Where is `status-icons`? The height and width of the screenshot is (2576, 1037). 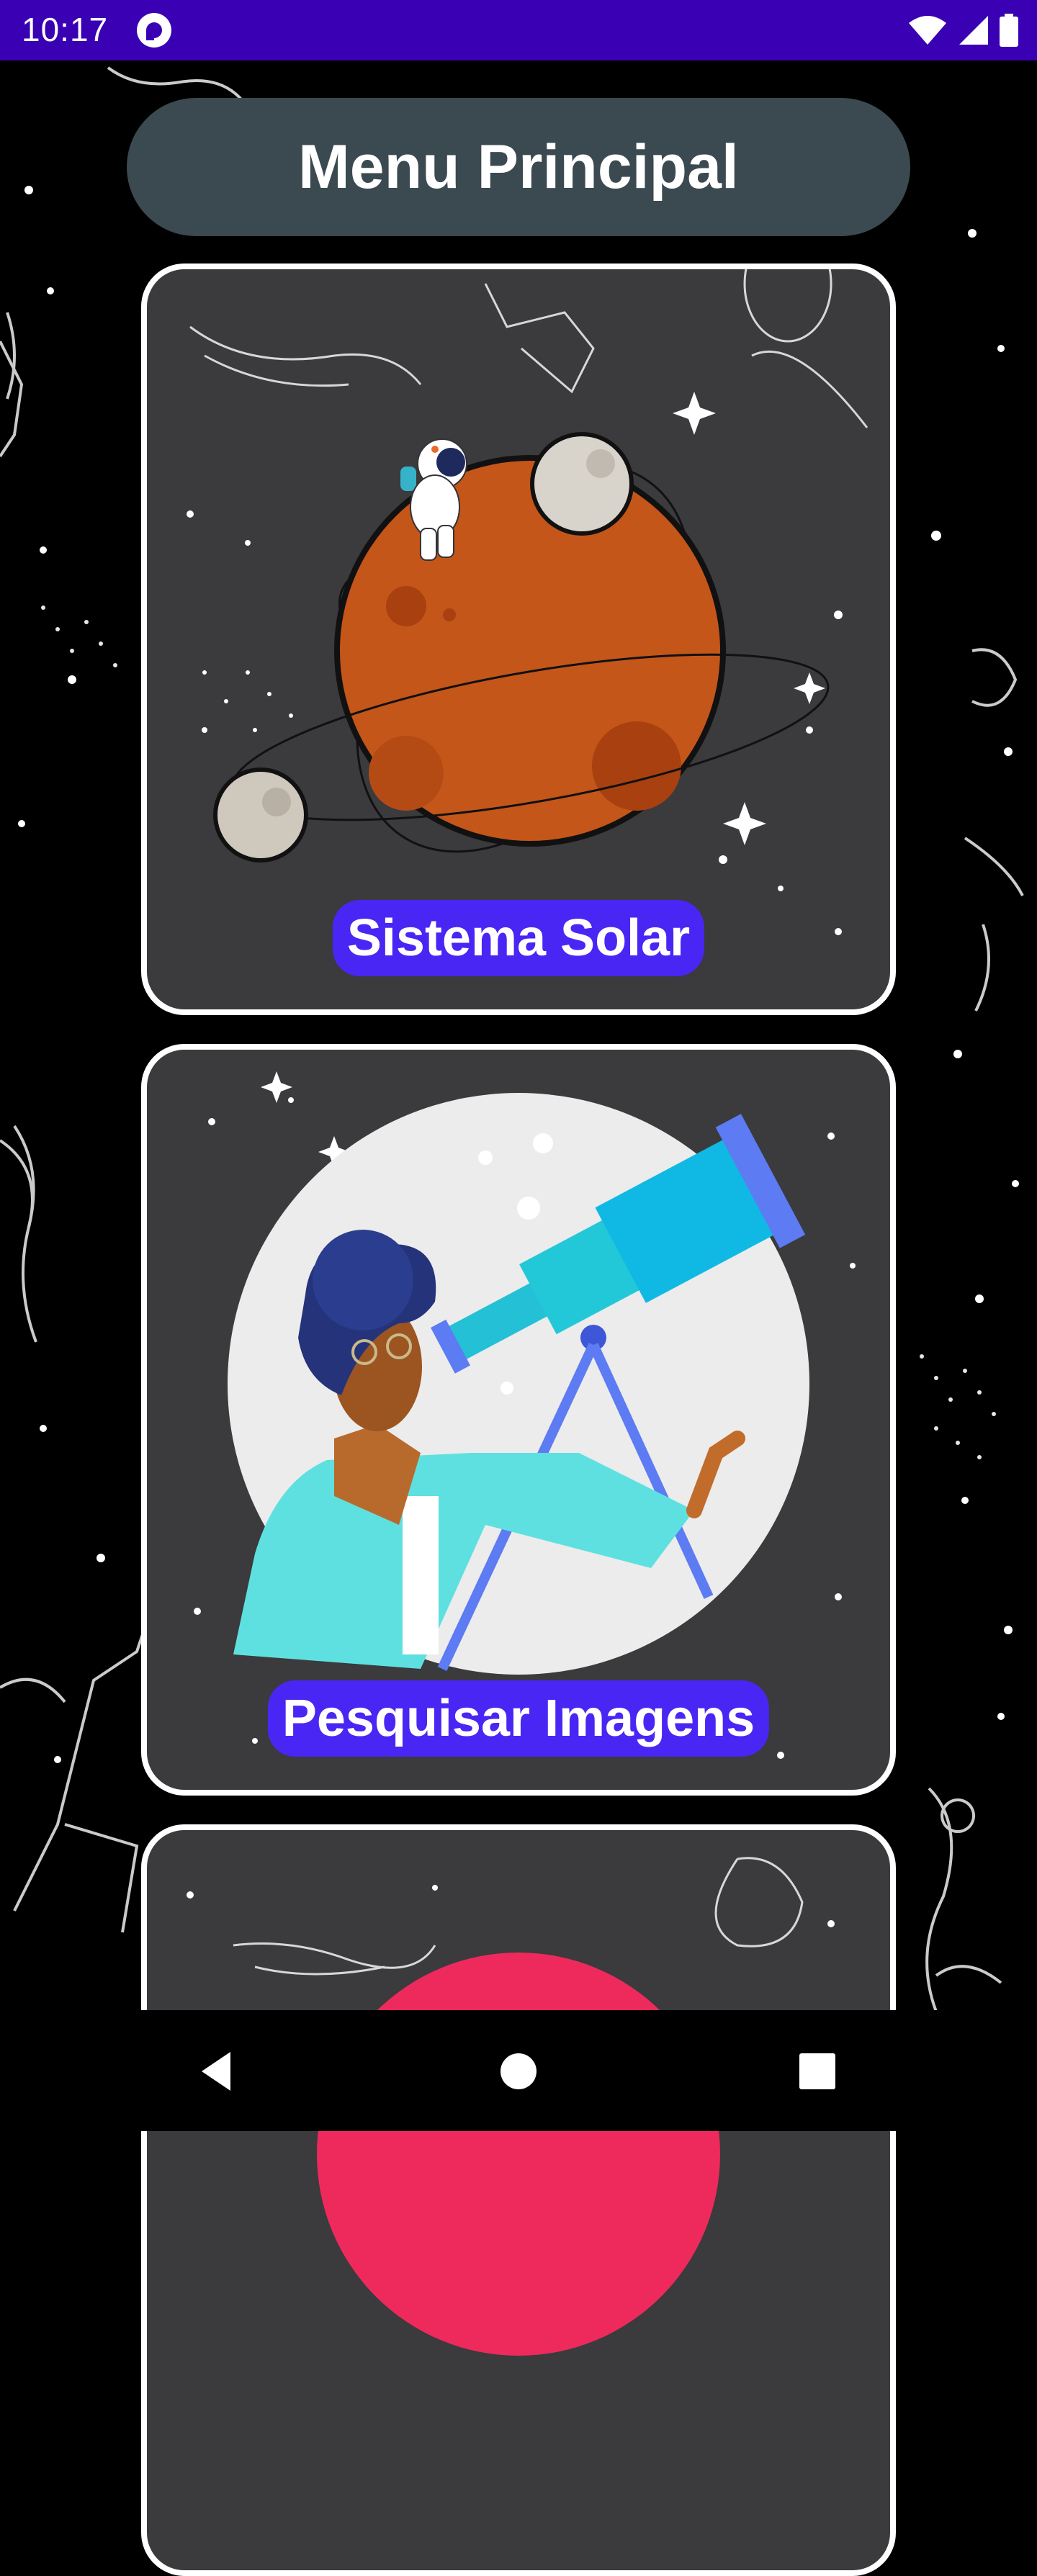 status-icons is located at coordinates (962, 30).